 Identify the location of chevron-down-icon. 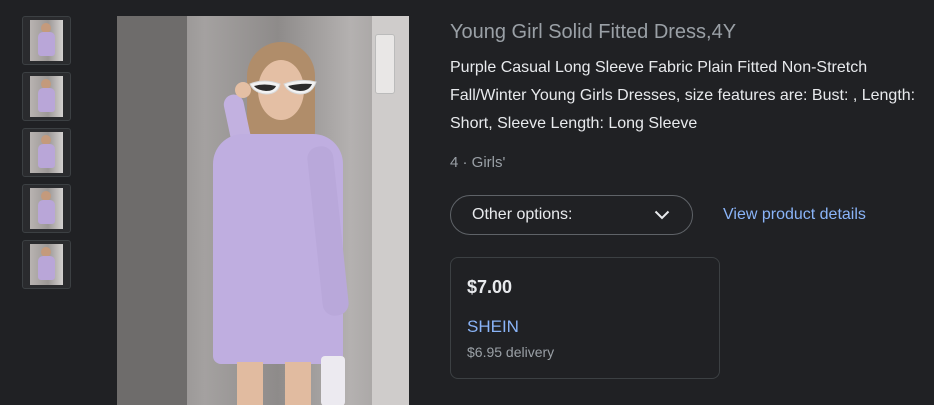
(662, 215).